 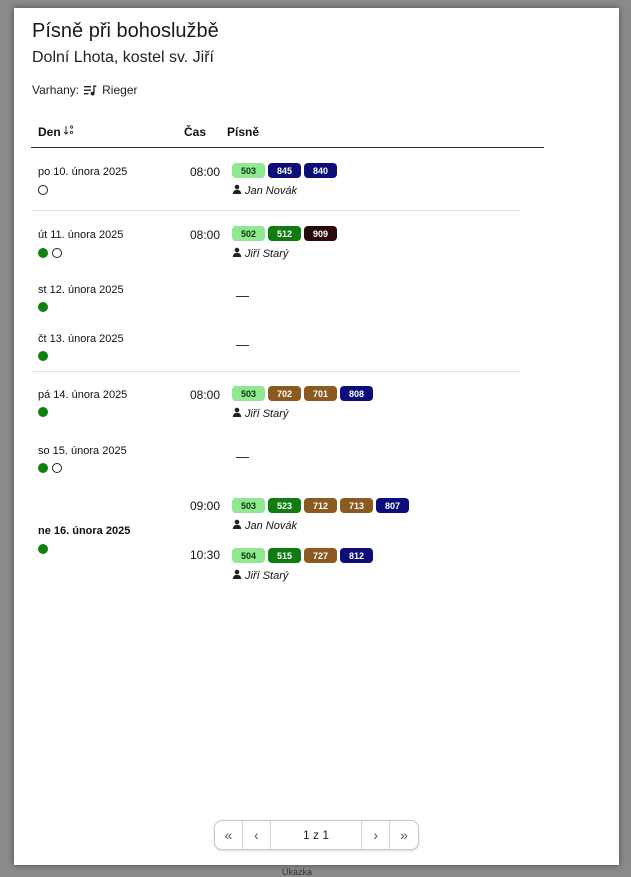 What do you see at coordinates (284, 555) in the screenshot?
I see `song-chip: 515` at bounding box center [284, 555].